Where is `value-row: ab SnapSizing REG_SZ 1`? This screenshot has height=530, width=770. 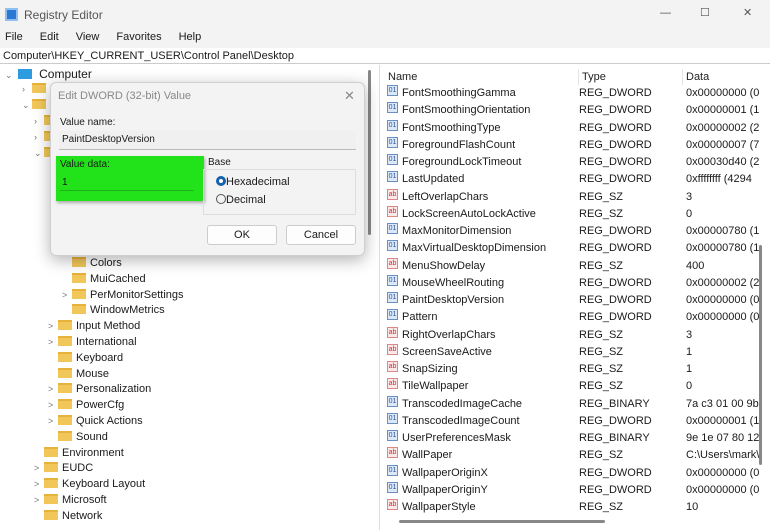 value-row: ab SnapSizing REG_SZ 1 is located at coordinates (576, 369).